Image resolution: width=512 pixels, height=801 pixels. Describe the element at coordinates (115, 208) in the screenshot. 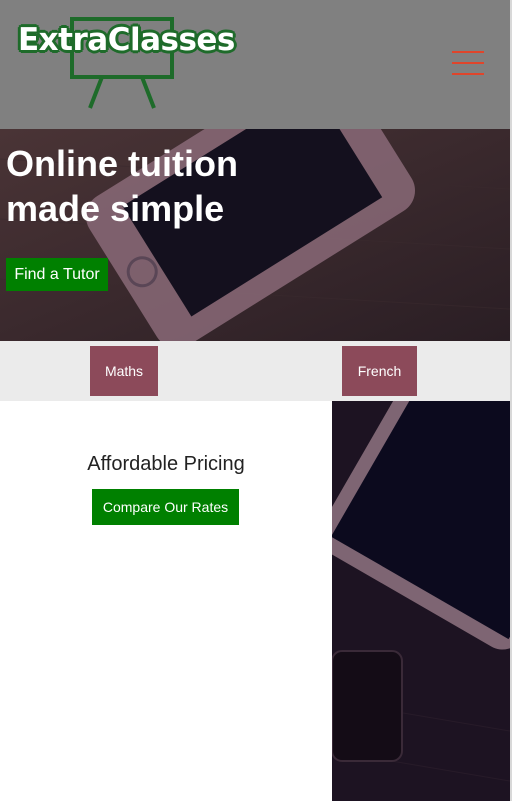

I see `hero-title-line-2: made simple` at that location.